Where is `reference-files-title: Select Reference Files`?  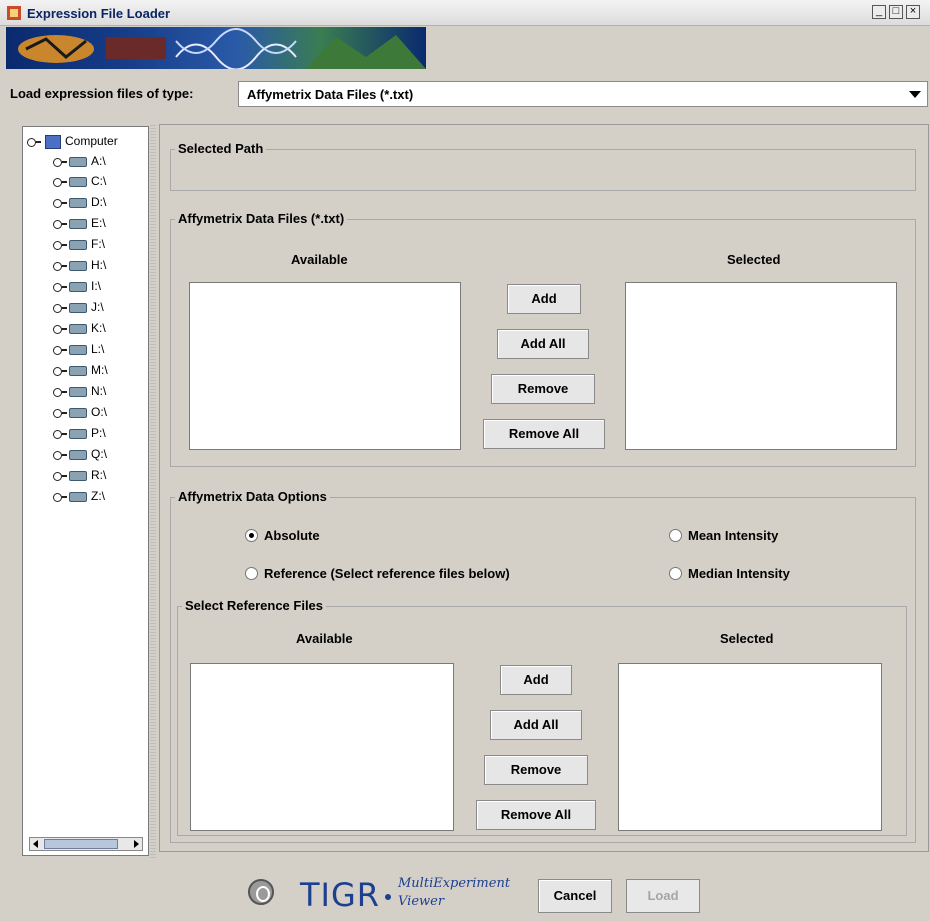
reference-files-title: Select Reference Files is located at coordinates (254, 605).